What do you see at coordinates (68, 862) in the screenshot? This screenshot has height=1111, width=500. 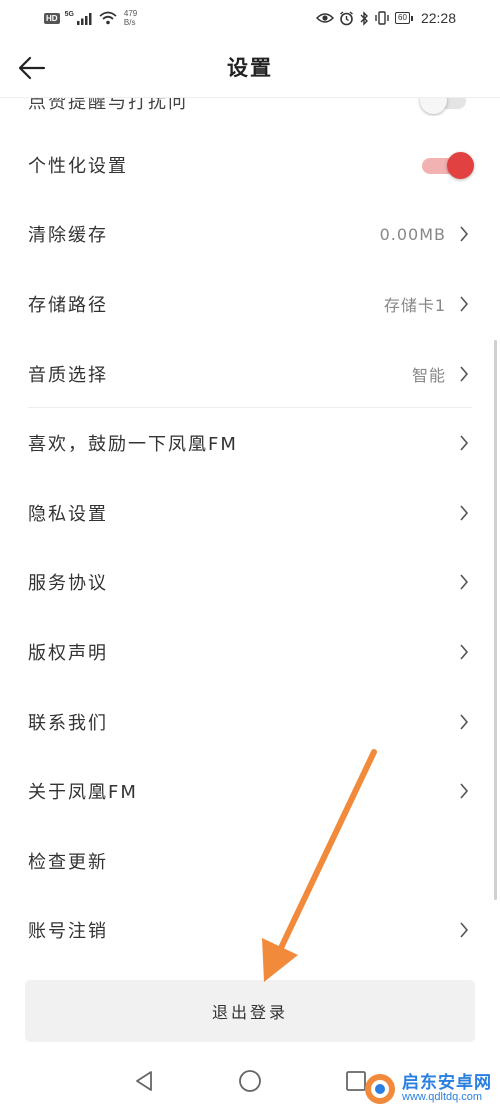 I see `settings-row-label: 检查更新` at bounding box center [68, 862].